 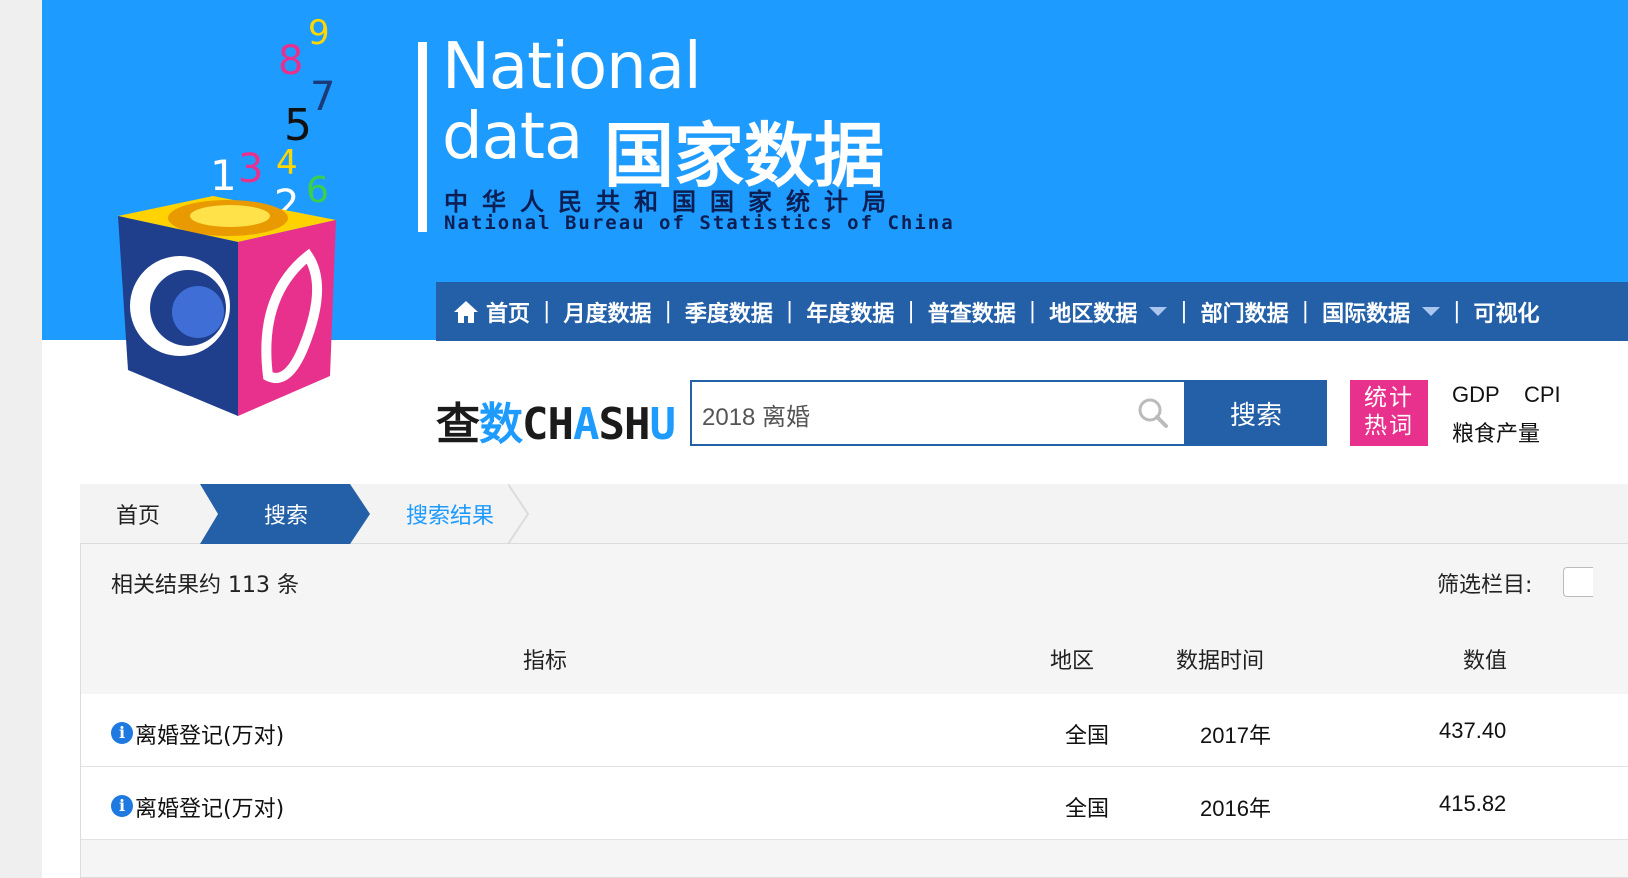 I want to click on logo-divider, so click(x=422, y=137).